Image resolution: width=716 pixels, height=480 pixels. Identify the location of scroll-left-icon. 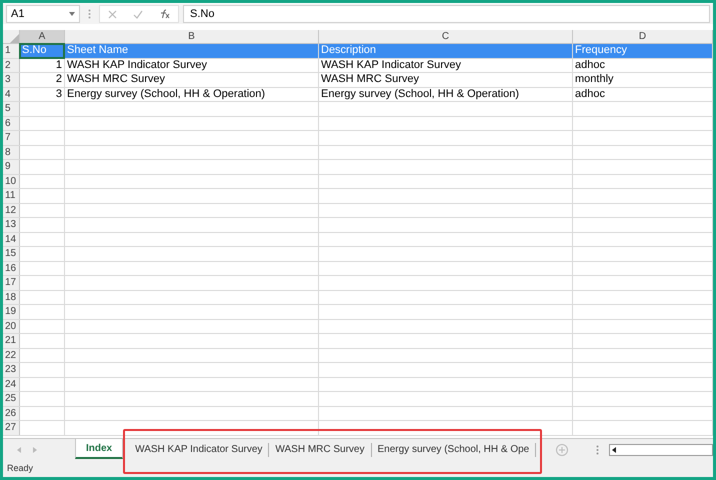
(614, 449).